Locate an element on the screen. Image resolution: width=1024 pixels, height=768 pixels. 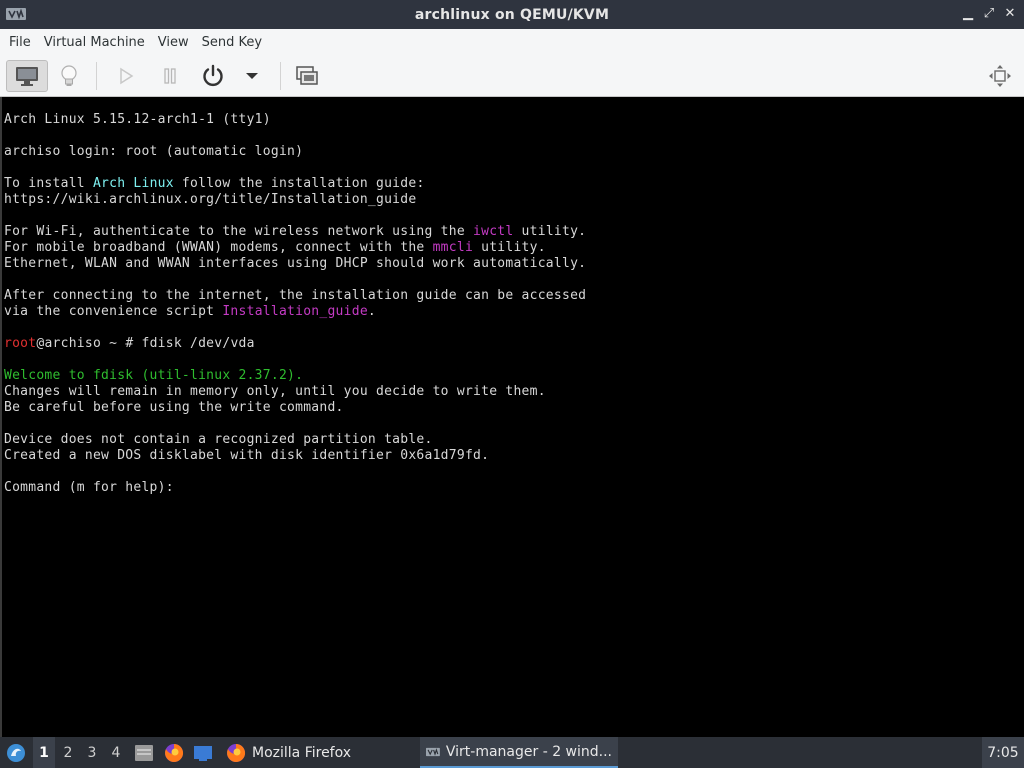
run-icon is located at coordinates (127, 76).